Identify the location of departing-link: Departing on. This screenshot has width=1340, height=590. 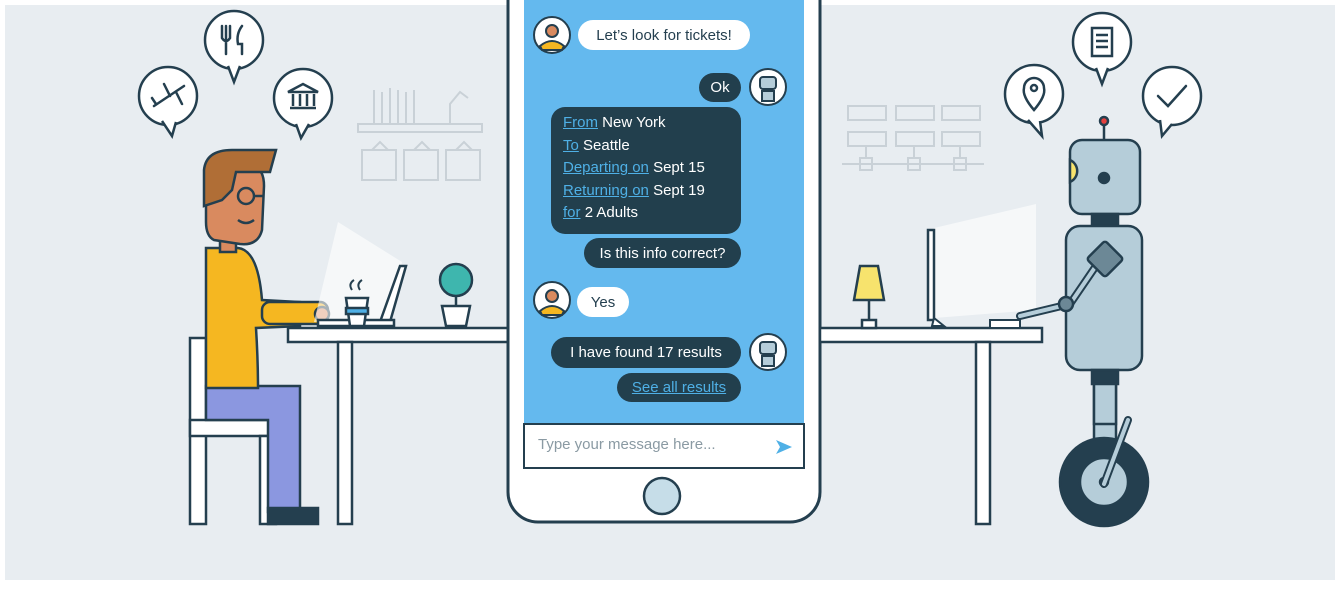
(606, 167).